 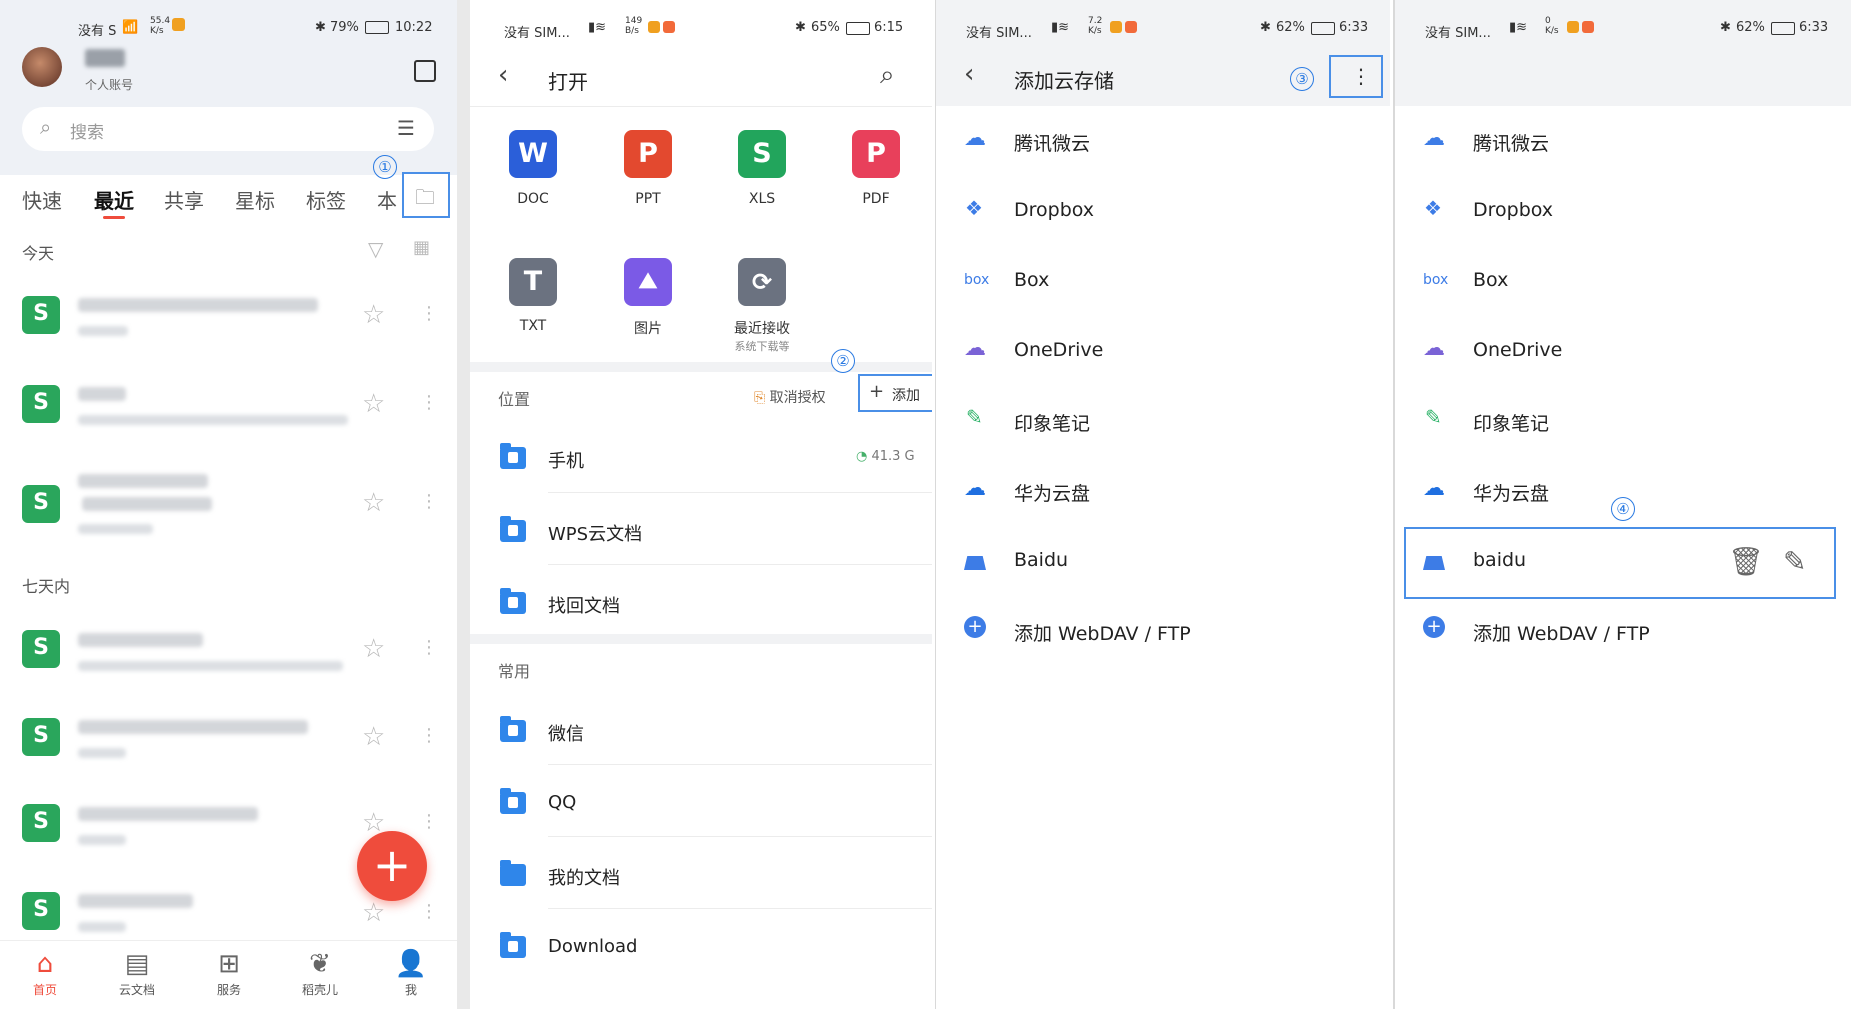 I want to click on search-placeholder: 搜索, so click(x=87, y=133).